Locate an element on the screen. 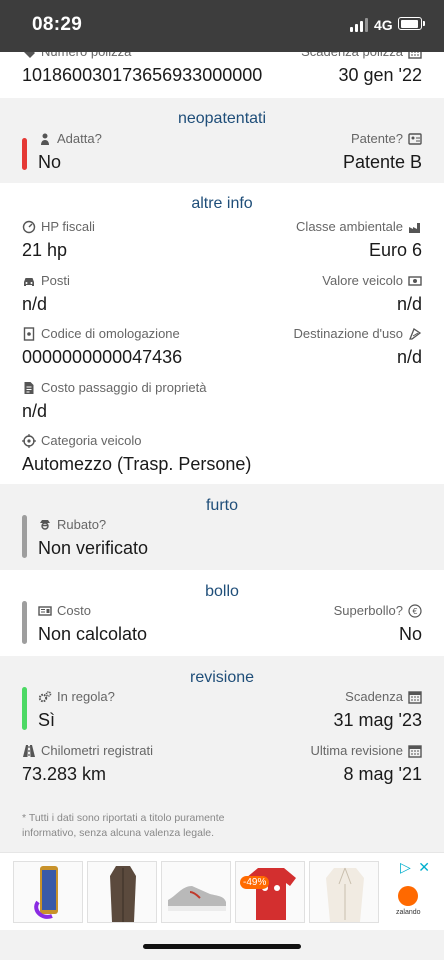 Image resolution: width=444 pixels, height=960 pixels. gauge-icon is located at coordinates (29, 227).